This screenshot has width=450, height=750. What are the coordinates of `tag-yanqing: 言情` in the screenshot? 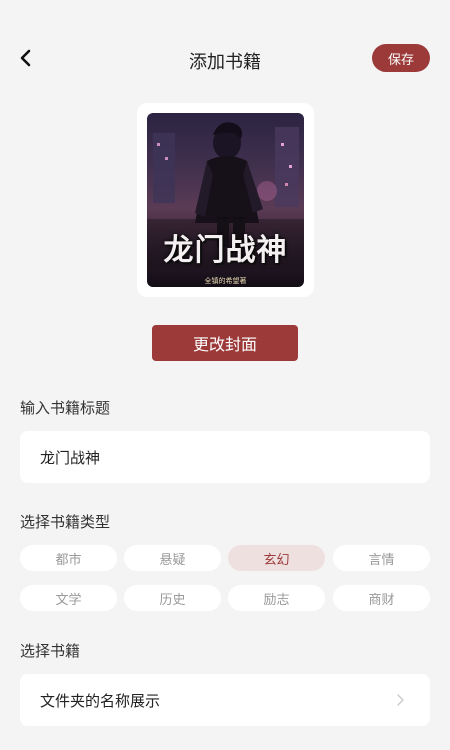 It's located at (381, 558).